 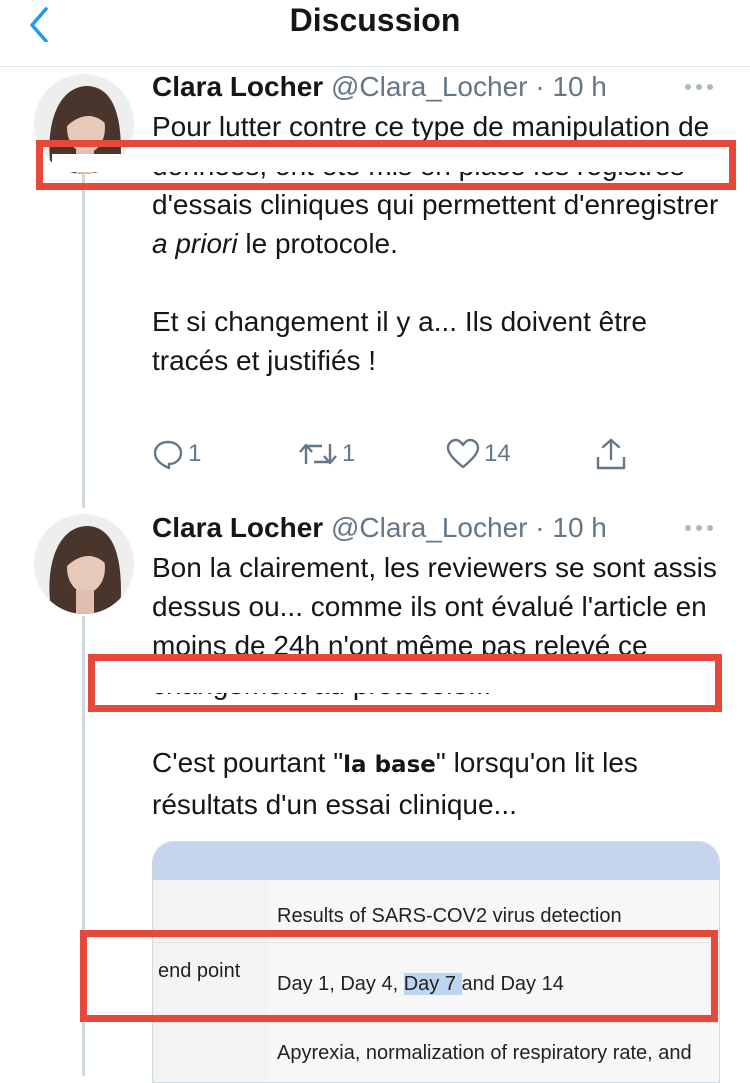 I want to click on table-row-divider, so click(x=436, y=1022).